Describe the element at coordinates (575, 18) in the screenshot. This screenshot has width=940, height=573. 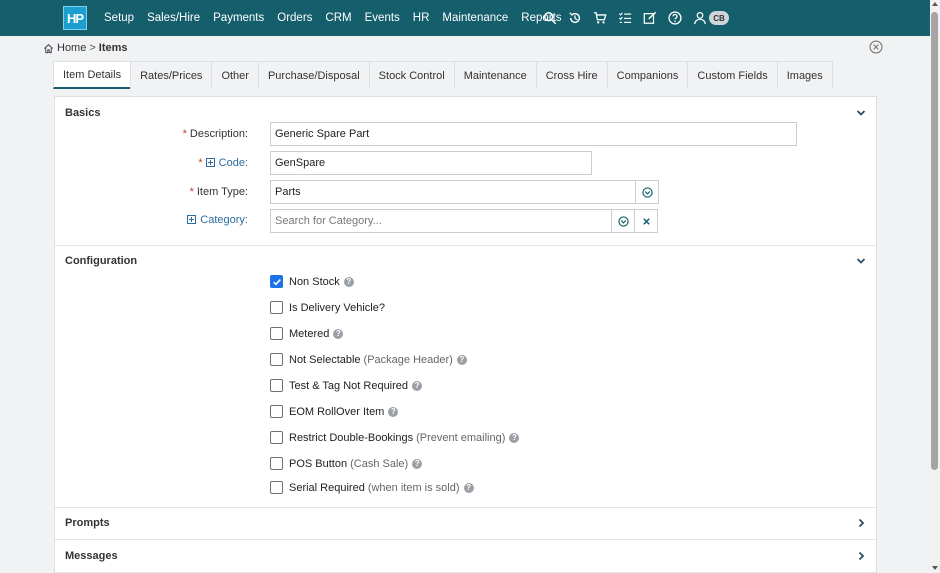
I see `history-icon` at that location.